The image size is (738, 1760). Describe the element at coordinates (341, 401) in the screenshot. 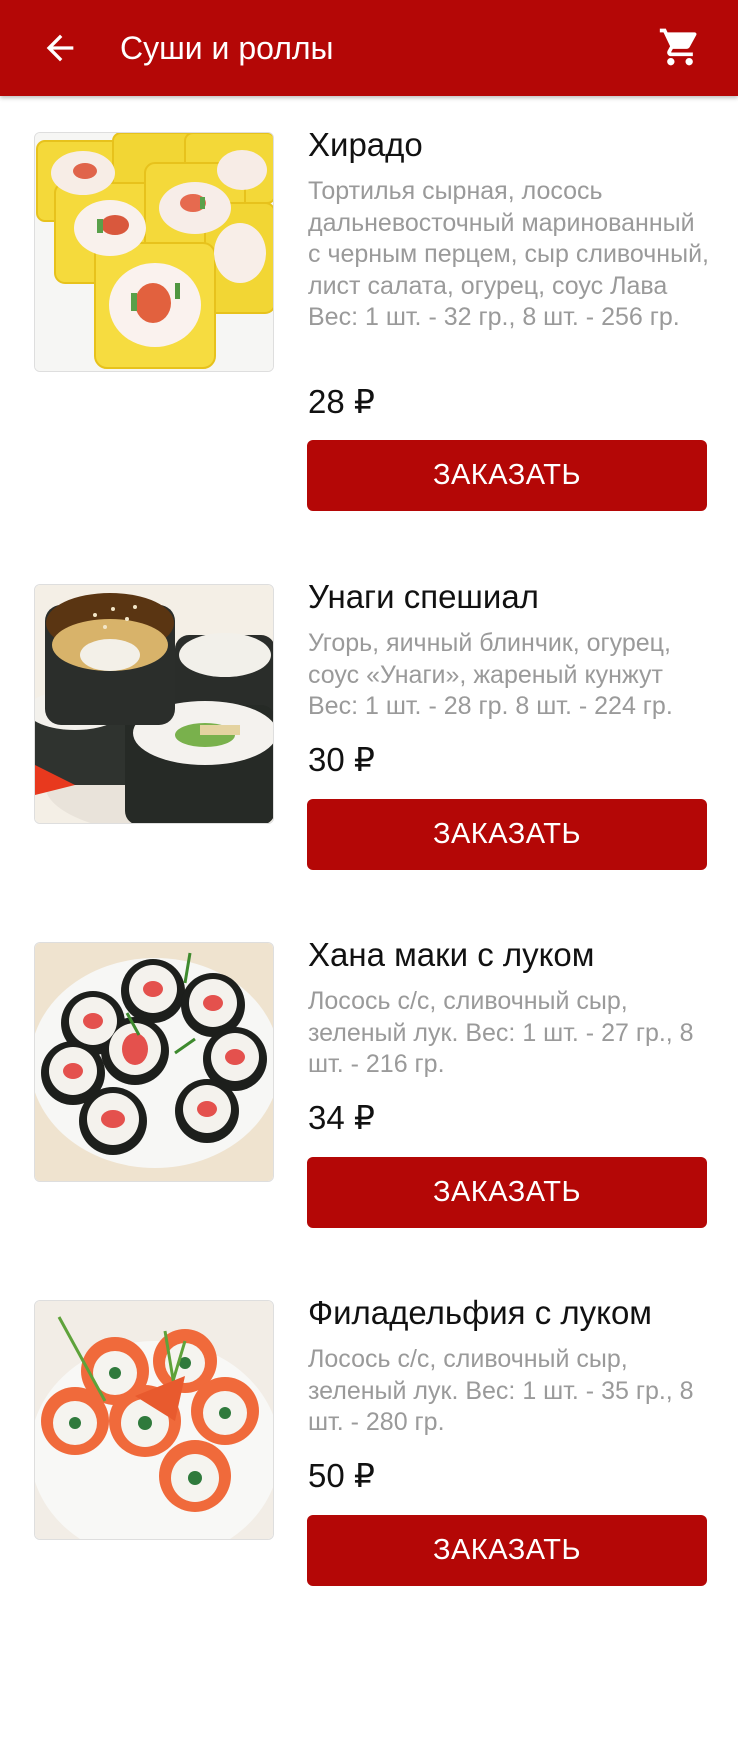

I see `product-price: 28 ₽` at that location.